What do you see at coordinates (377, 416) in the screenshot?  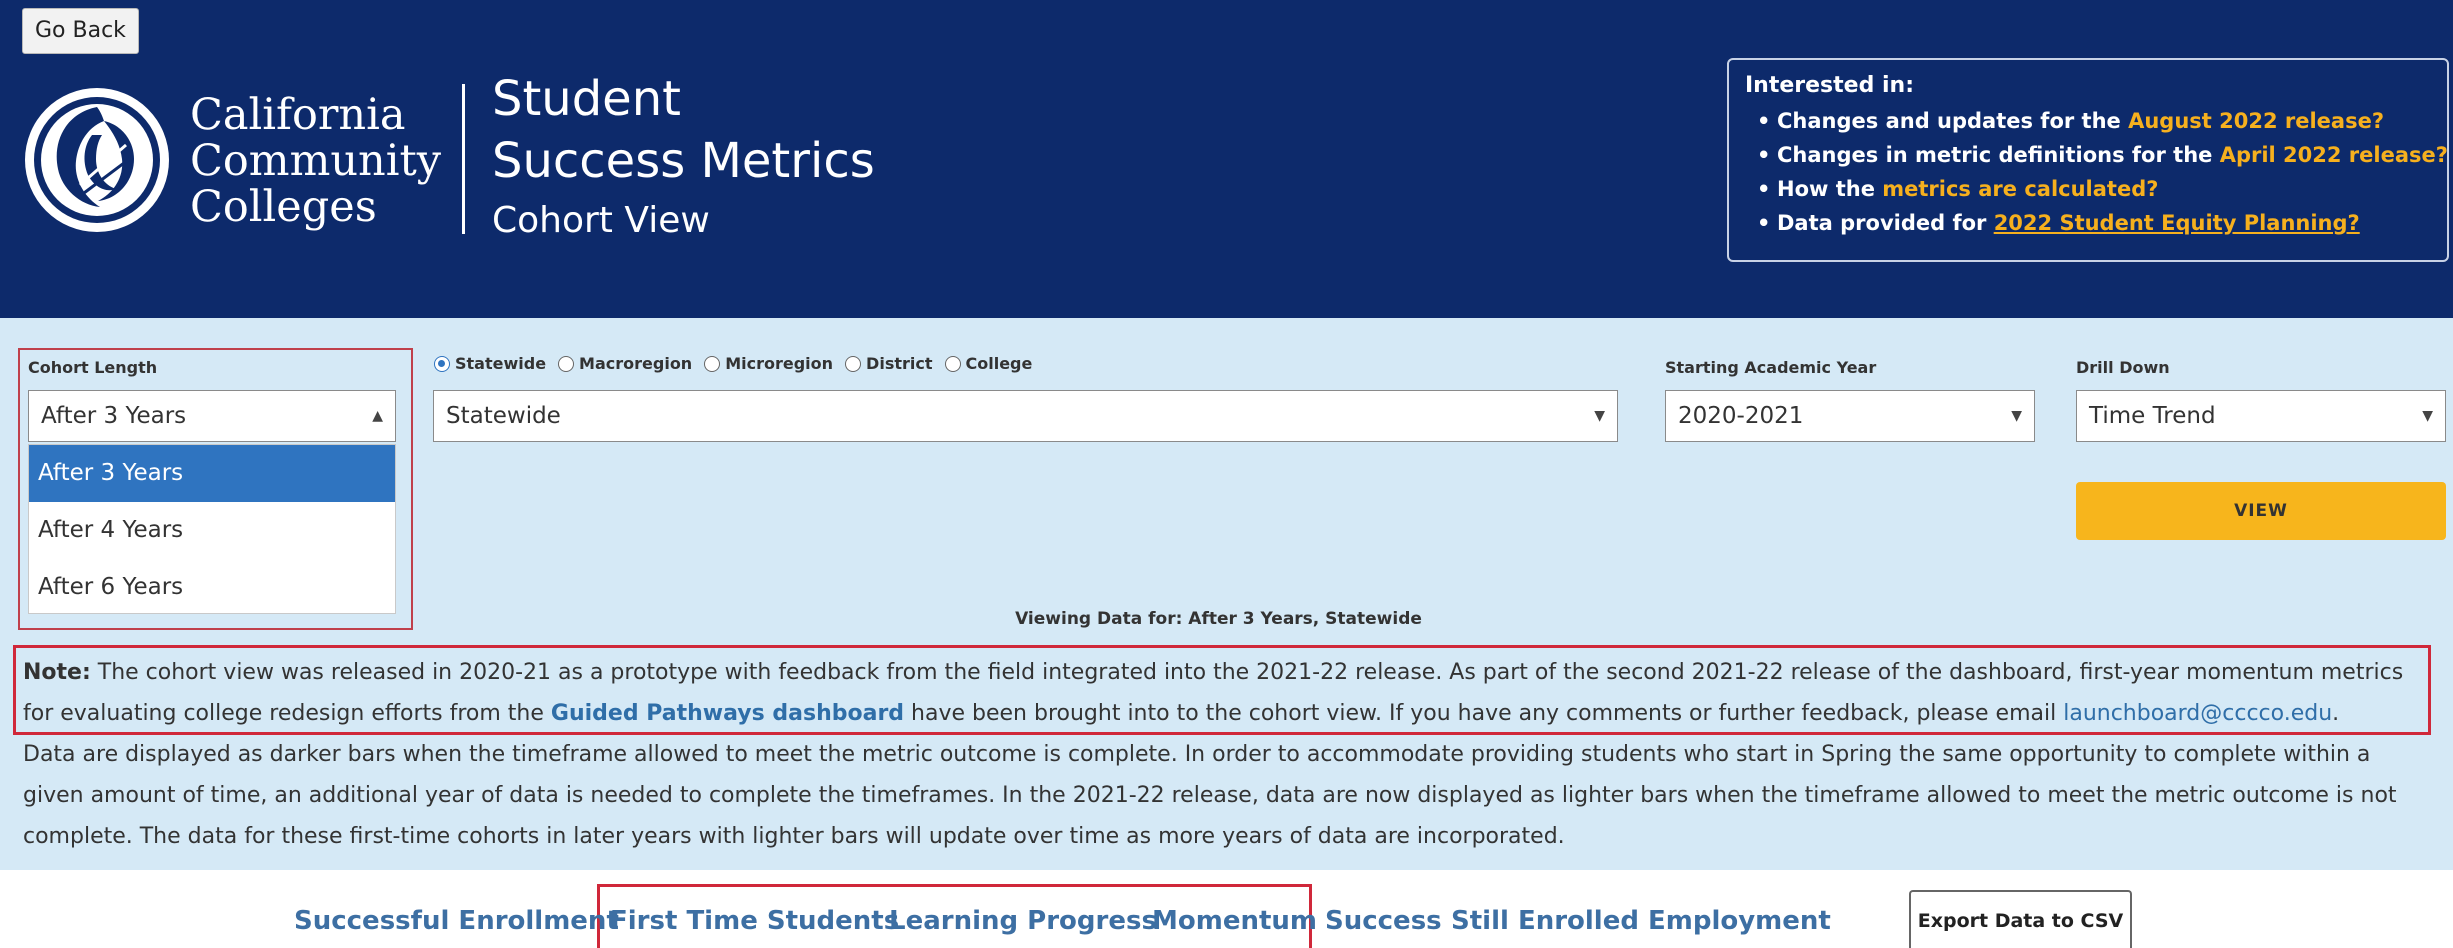 I see `caret-up-icon: ▲` at bounding box center [377, 416].